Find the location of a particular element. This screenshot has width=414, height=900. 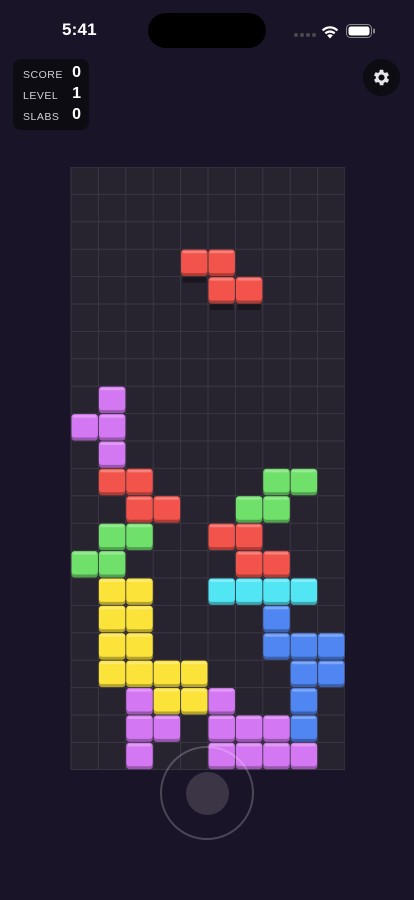

settings-button is located at coordinates (381, 77).